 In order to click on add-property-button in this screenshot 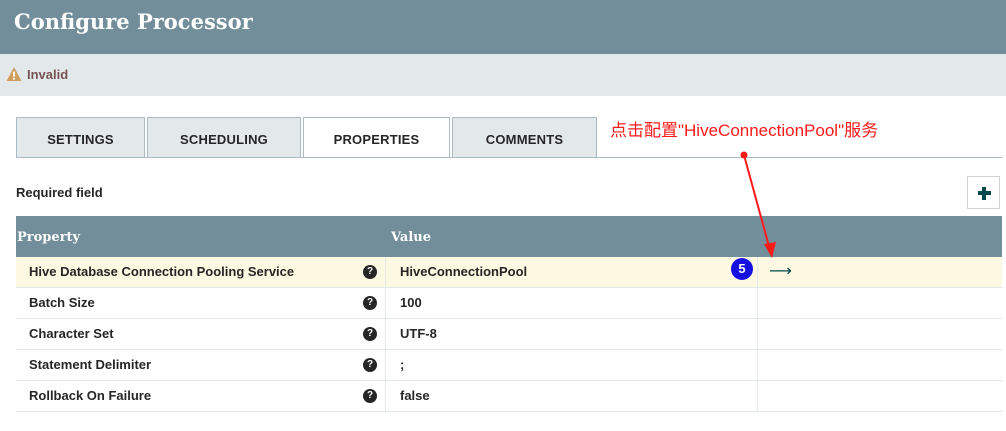, I will do `click(983, 192)`.